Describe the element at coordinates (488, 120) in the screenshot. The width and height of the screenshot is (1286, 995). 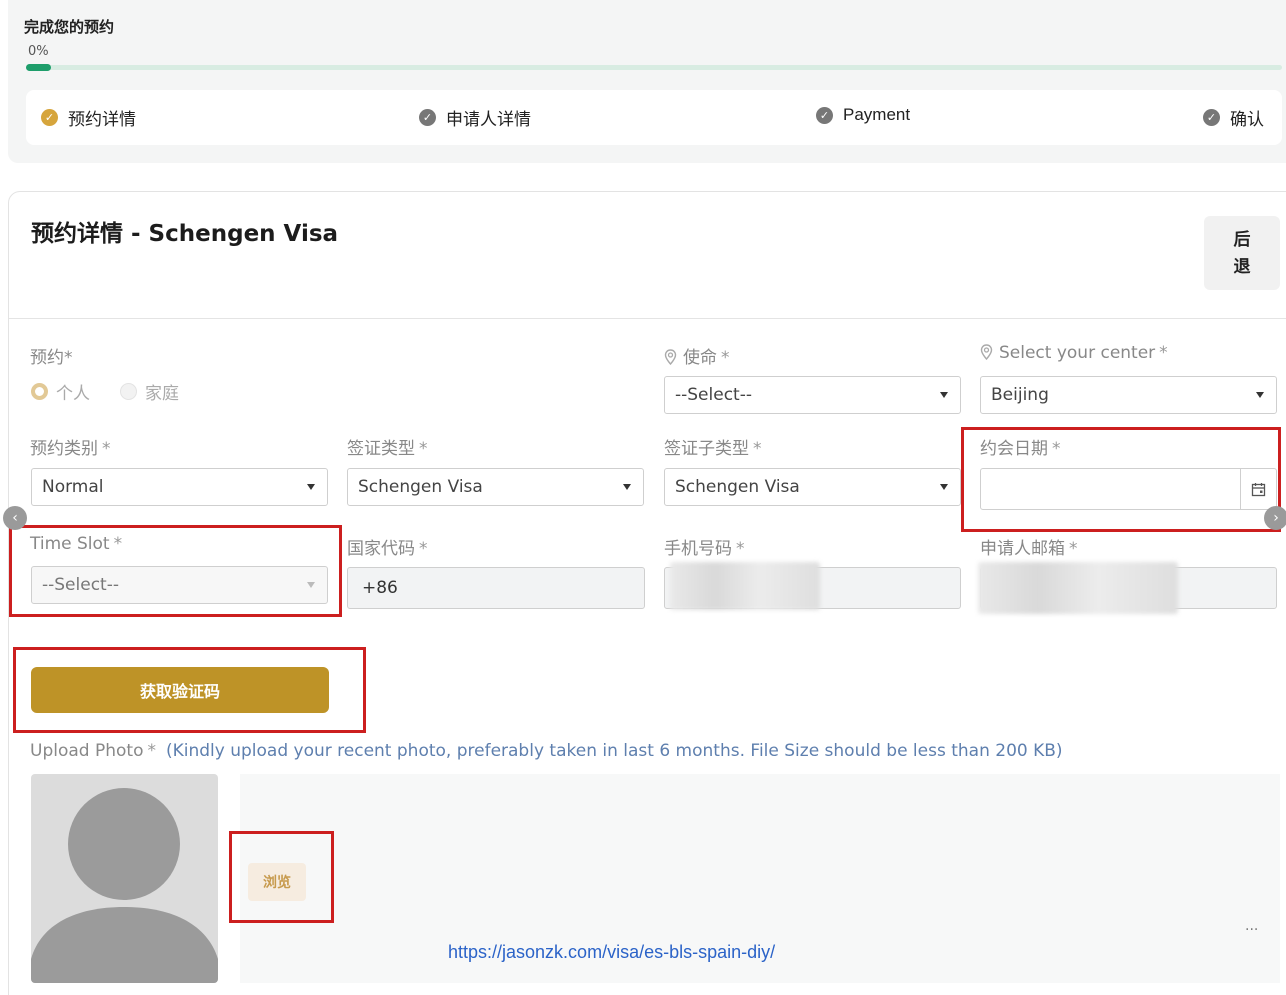
I see `step-label: 申请人详情` at that location.